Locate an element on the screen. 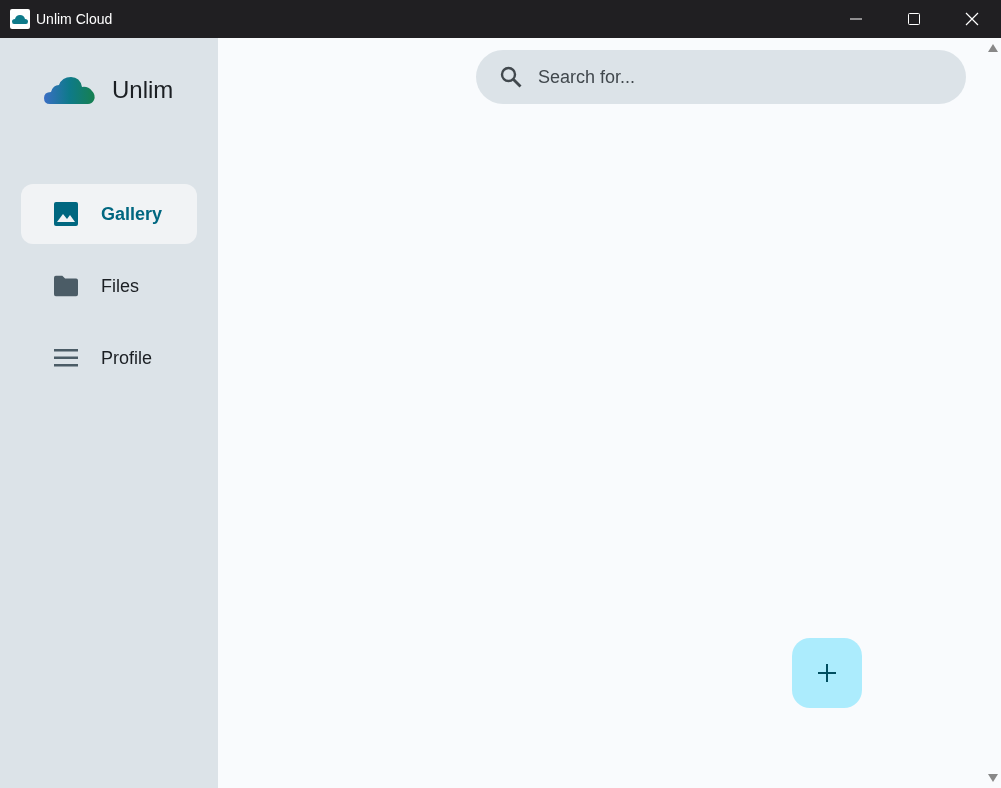 Image resolution: width=1001 pixels, height=788 pixels. menu-icon is located at coordinates (66, 358).